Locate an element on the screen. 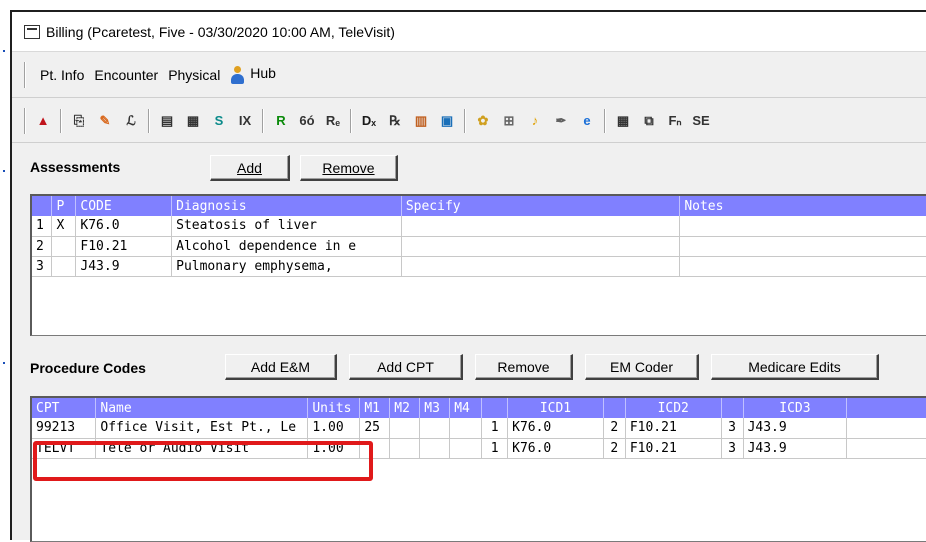 Image resolution: width=926 pixels, height=542 pixels. table-icon: ▥ is located at coordinates (421, 121).